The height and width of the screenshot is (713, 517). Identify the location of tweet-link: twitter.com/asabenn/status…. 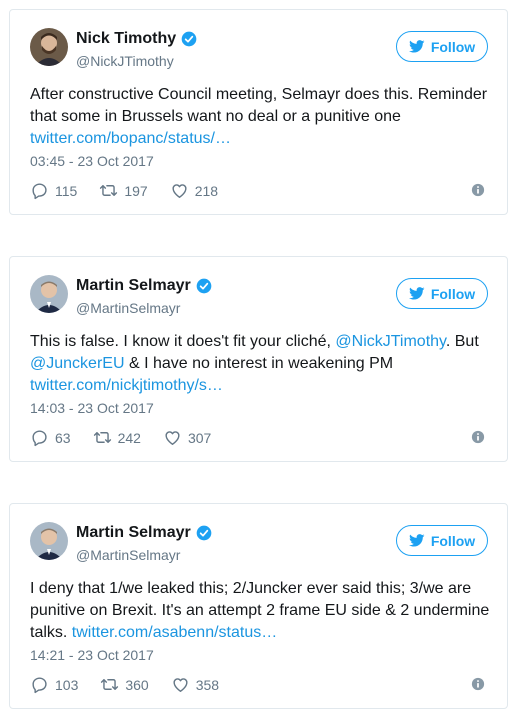
(174, 632).